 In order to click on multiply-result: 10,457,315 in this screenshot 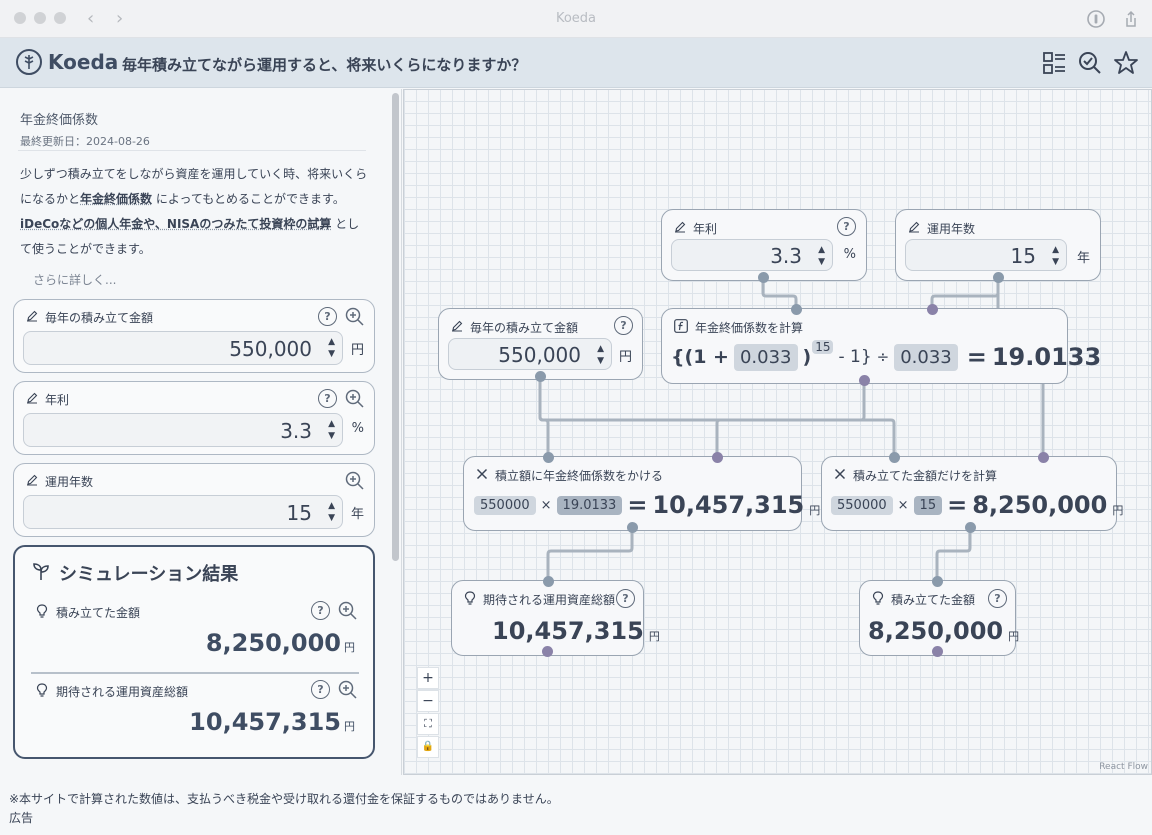, I will do `click(728, 505)`.